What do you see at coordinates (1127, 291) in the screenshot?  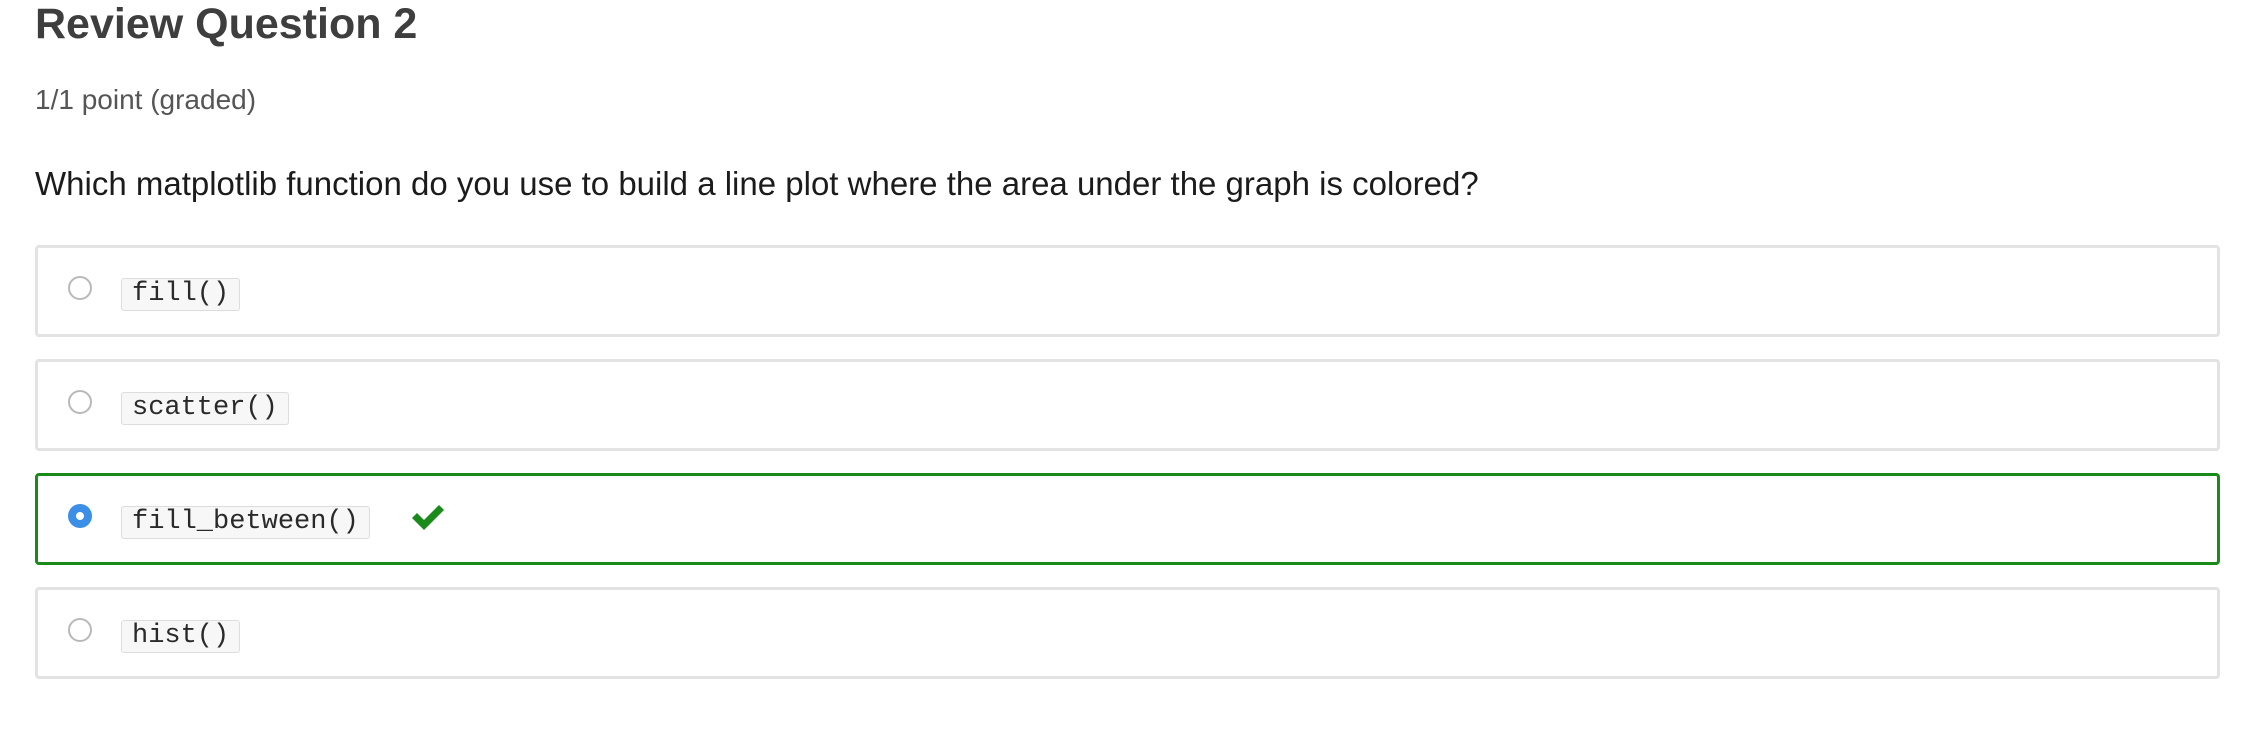 I see `choice-fill: fill()` at bounding box center [1127, 291].